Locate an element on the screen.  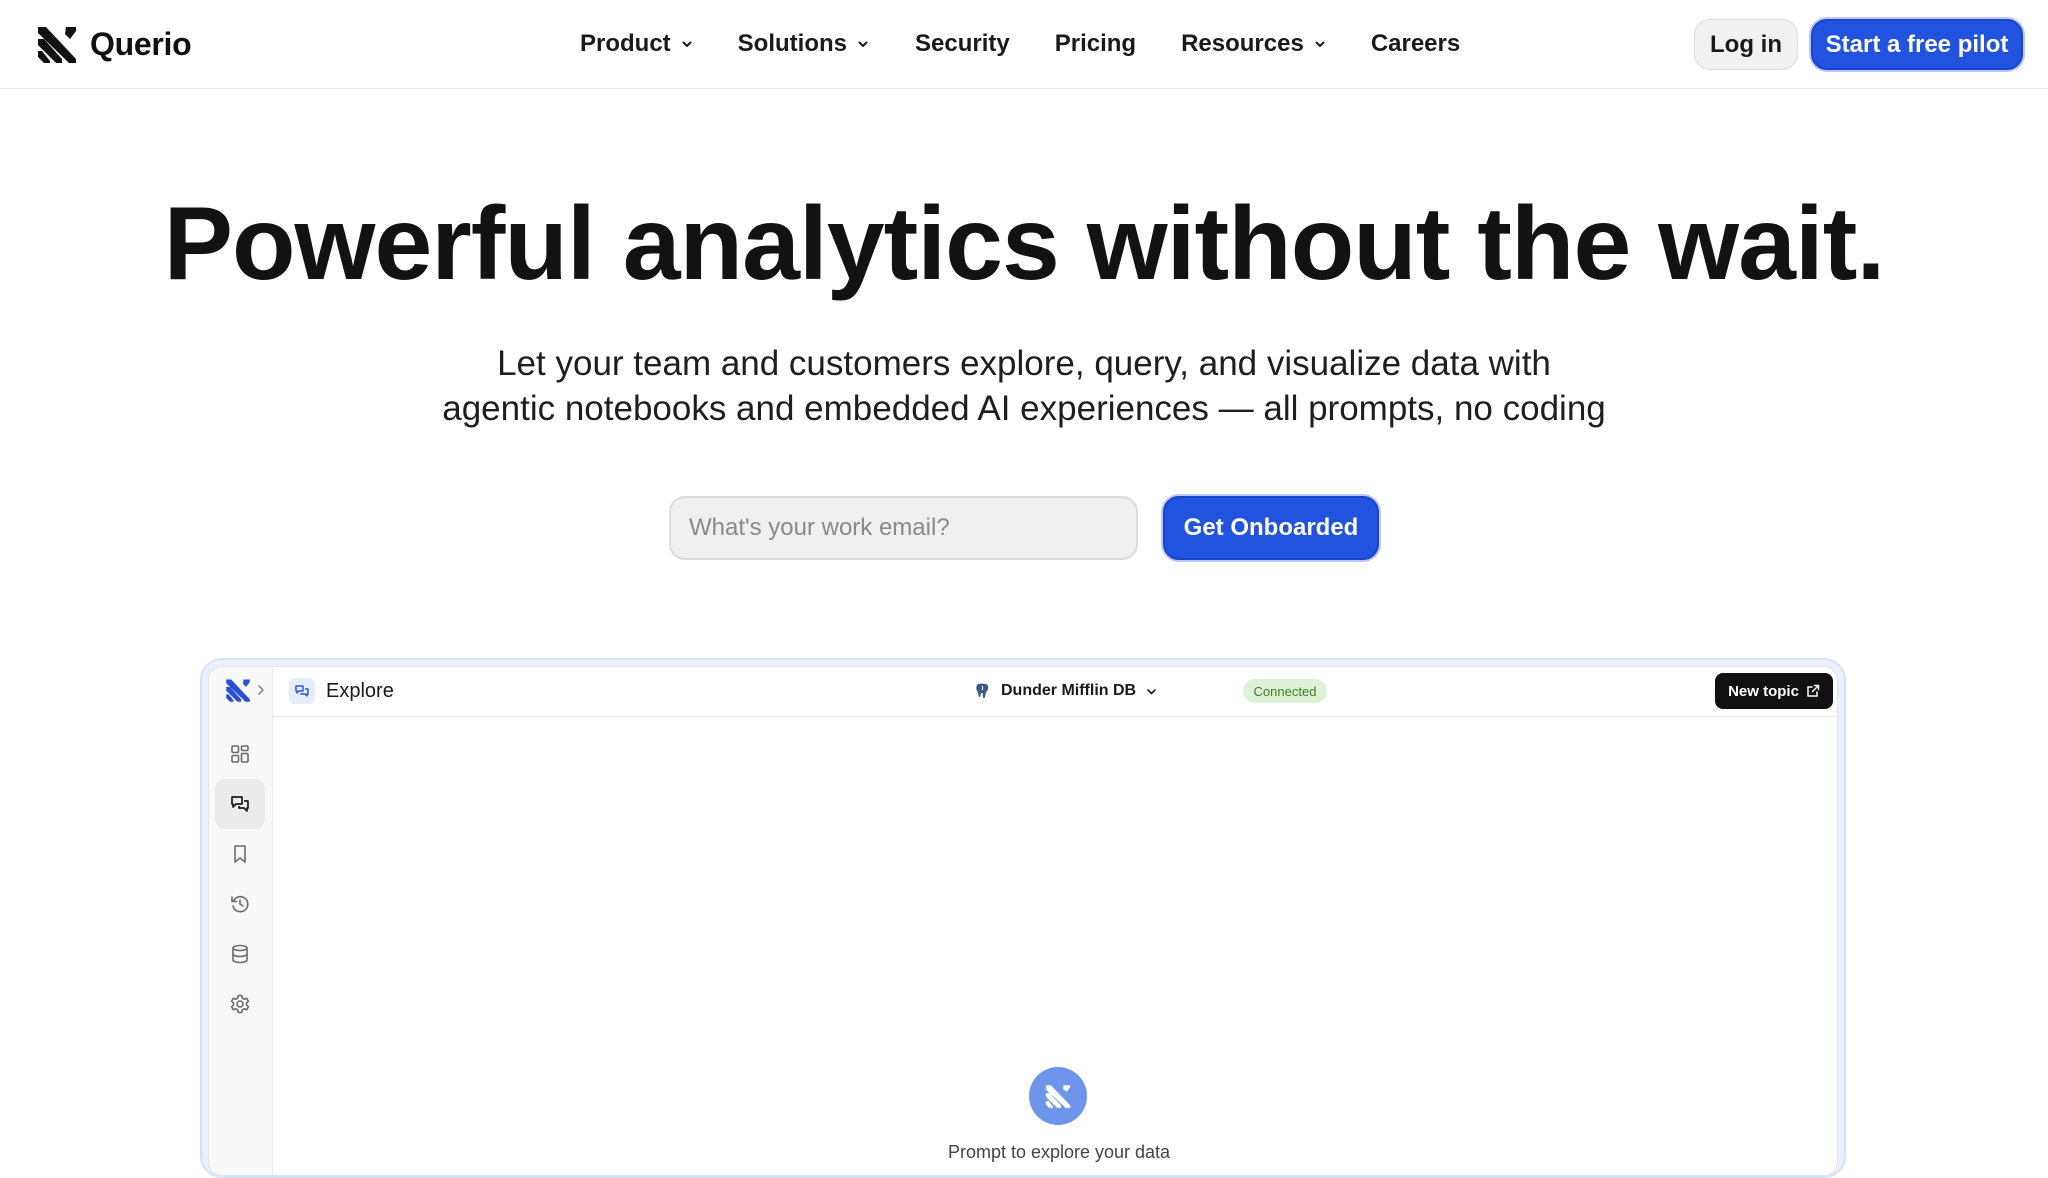
explore-icon is located at coordinates (302, 691).